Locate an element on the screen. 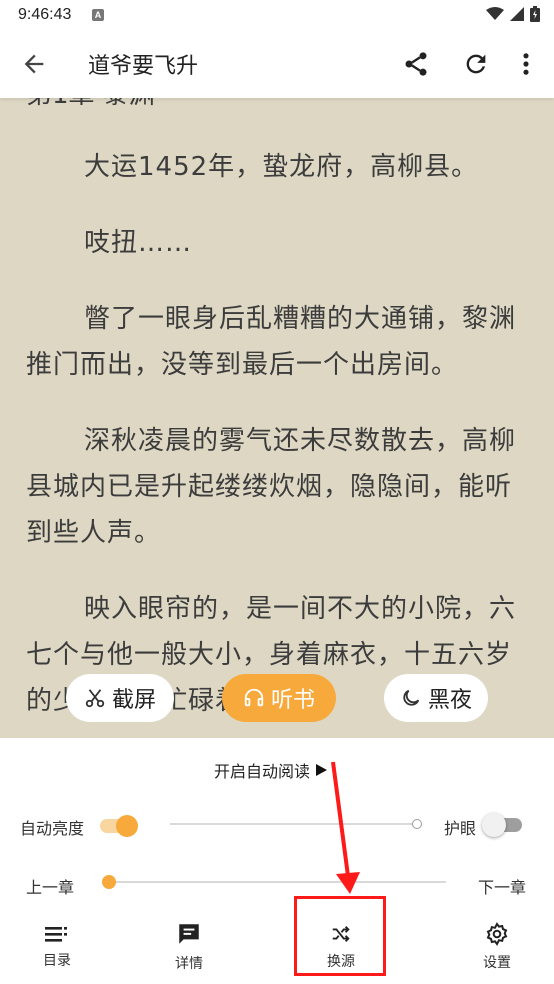  tab-catalog: 目录 is located at coordinates (57, 947).